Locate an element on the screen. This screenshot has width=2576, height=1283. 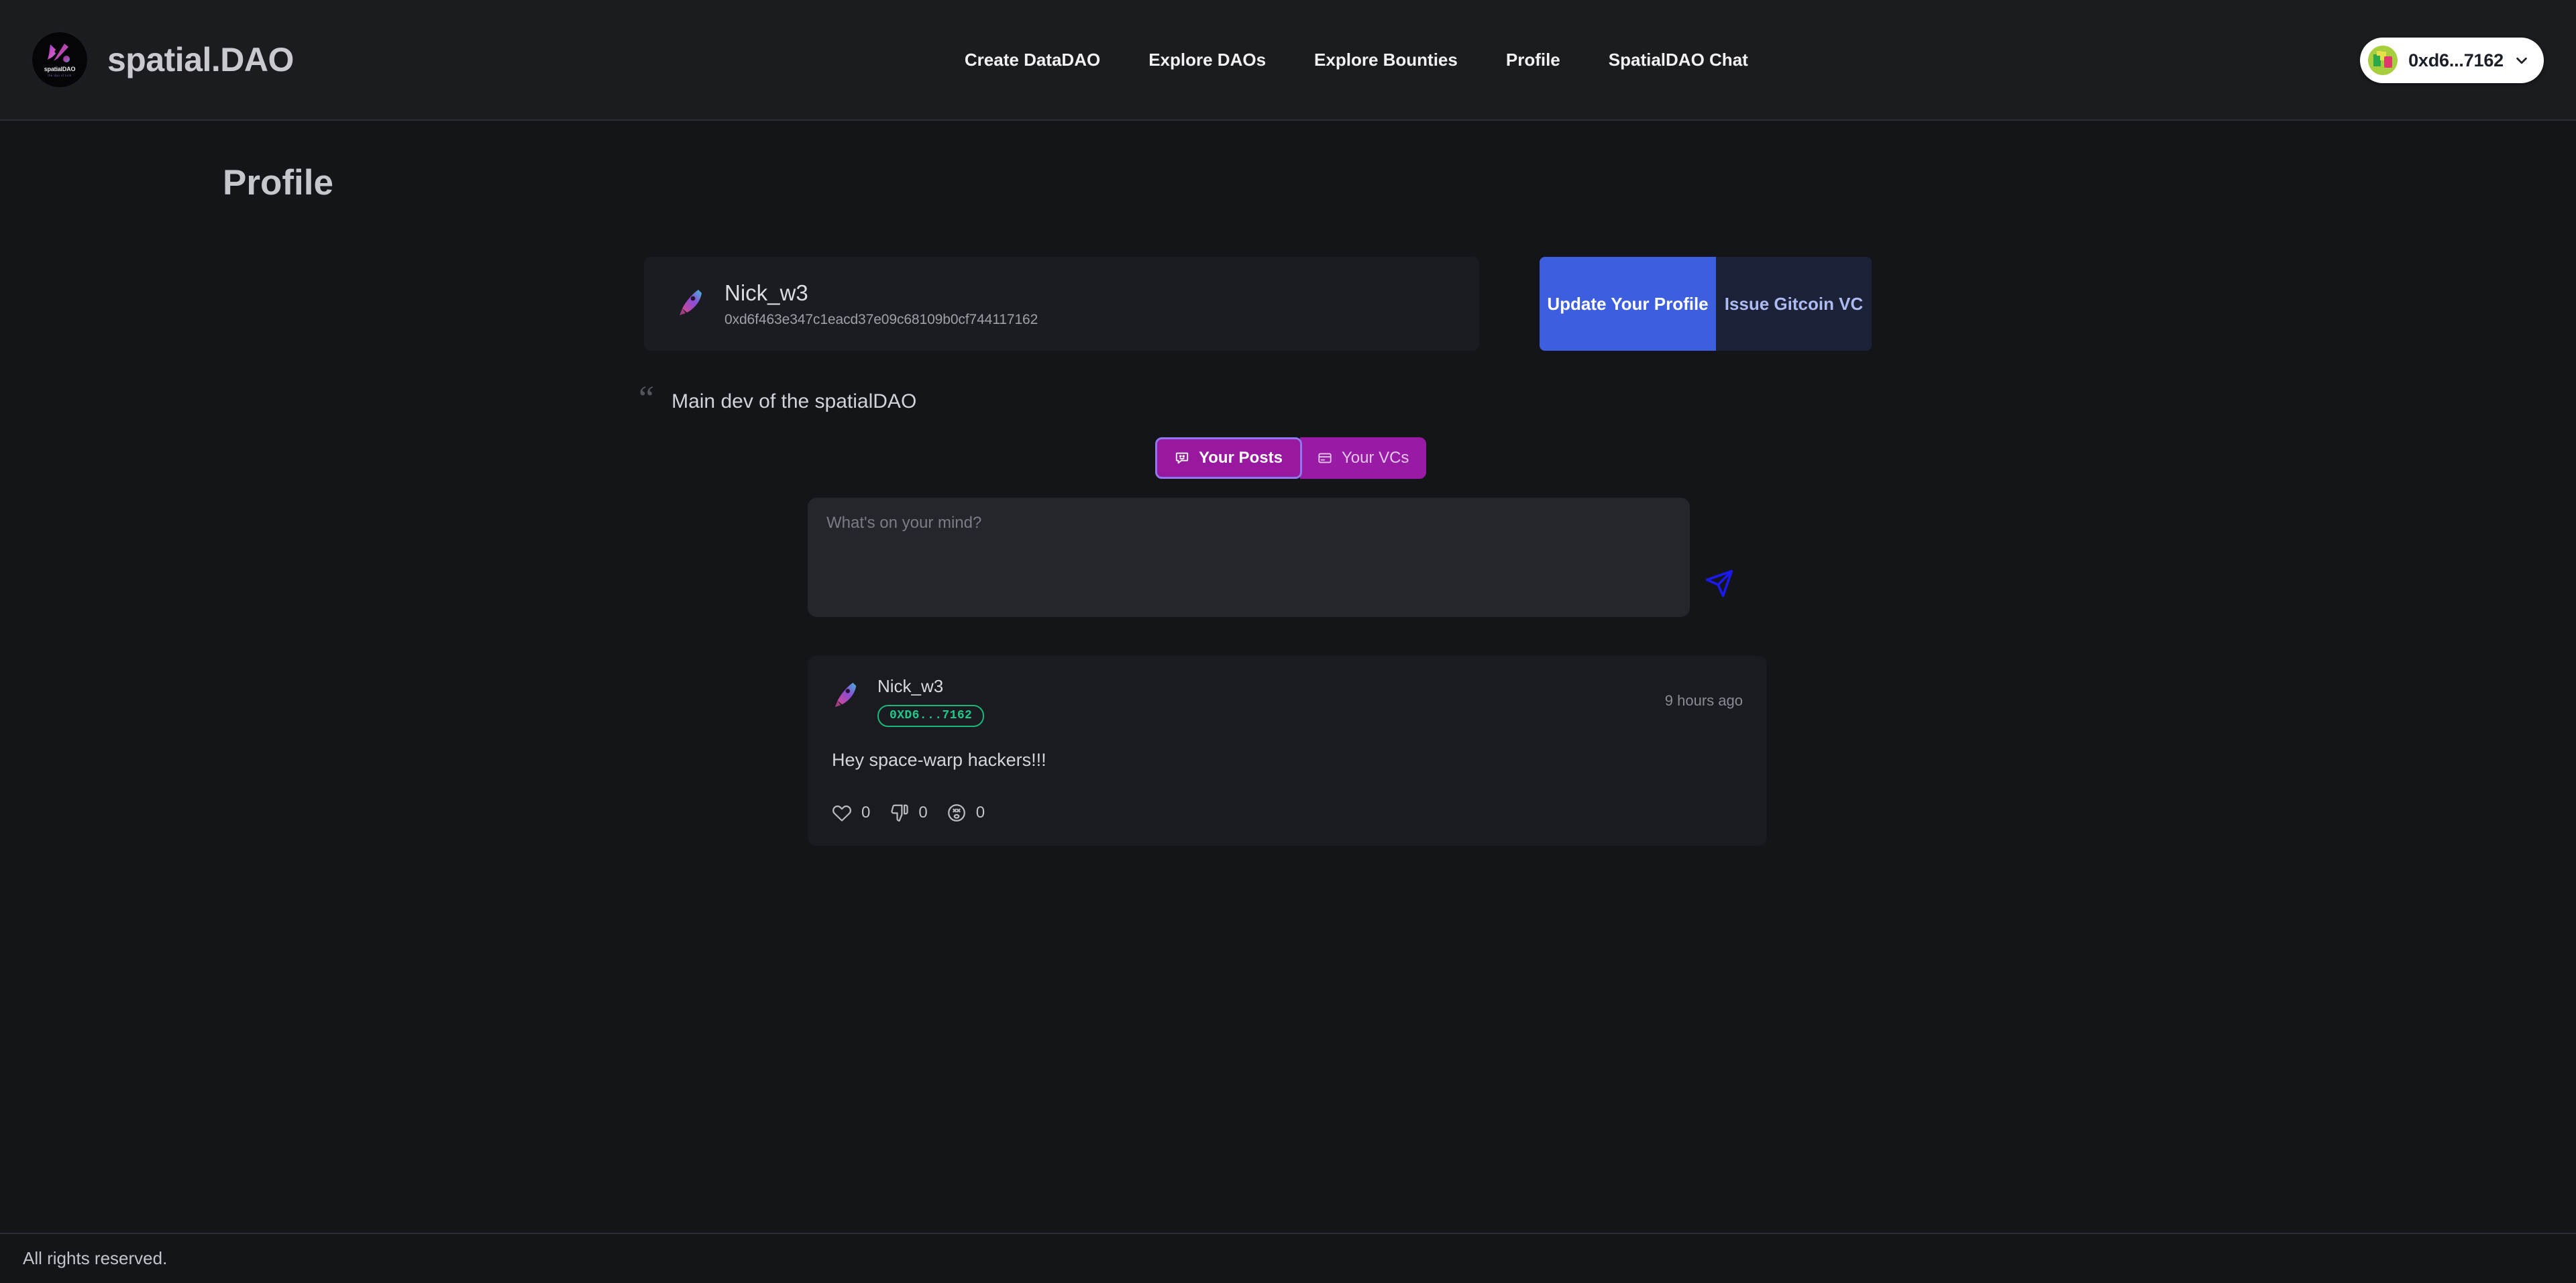
update-profile-button: Update Your Profile is located at coordinates (1628, 304).